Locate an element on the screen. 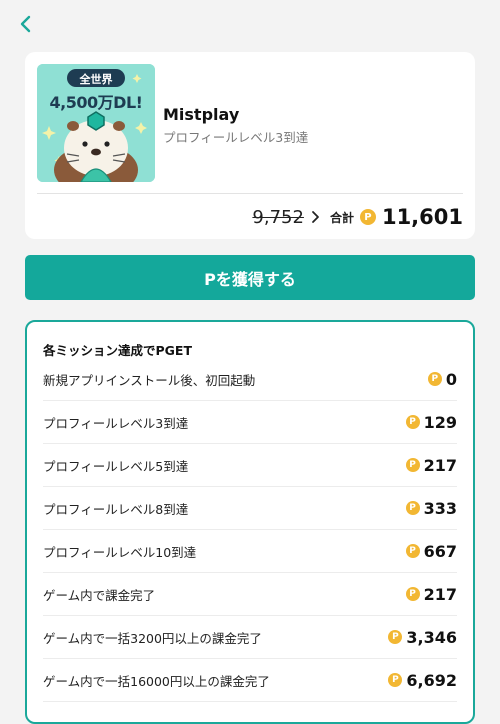 The image size is (500, 724). card-divider is located at coordinates (250, 193).